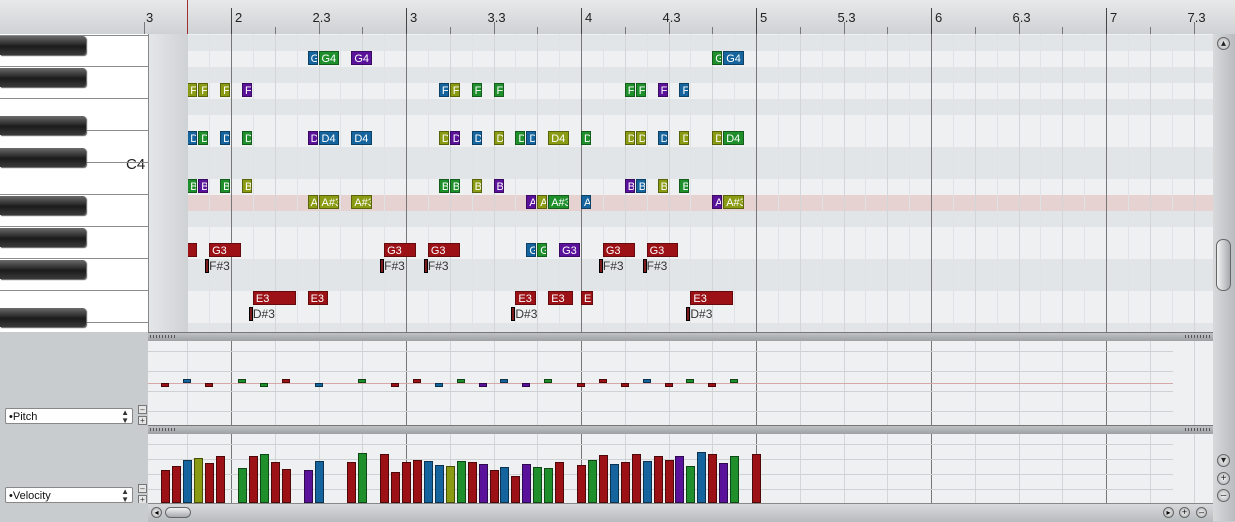  Describe the element at coordinates (1223, 460) in the screenshot. I see `scroll-down-icon: ▾` at that location.